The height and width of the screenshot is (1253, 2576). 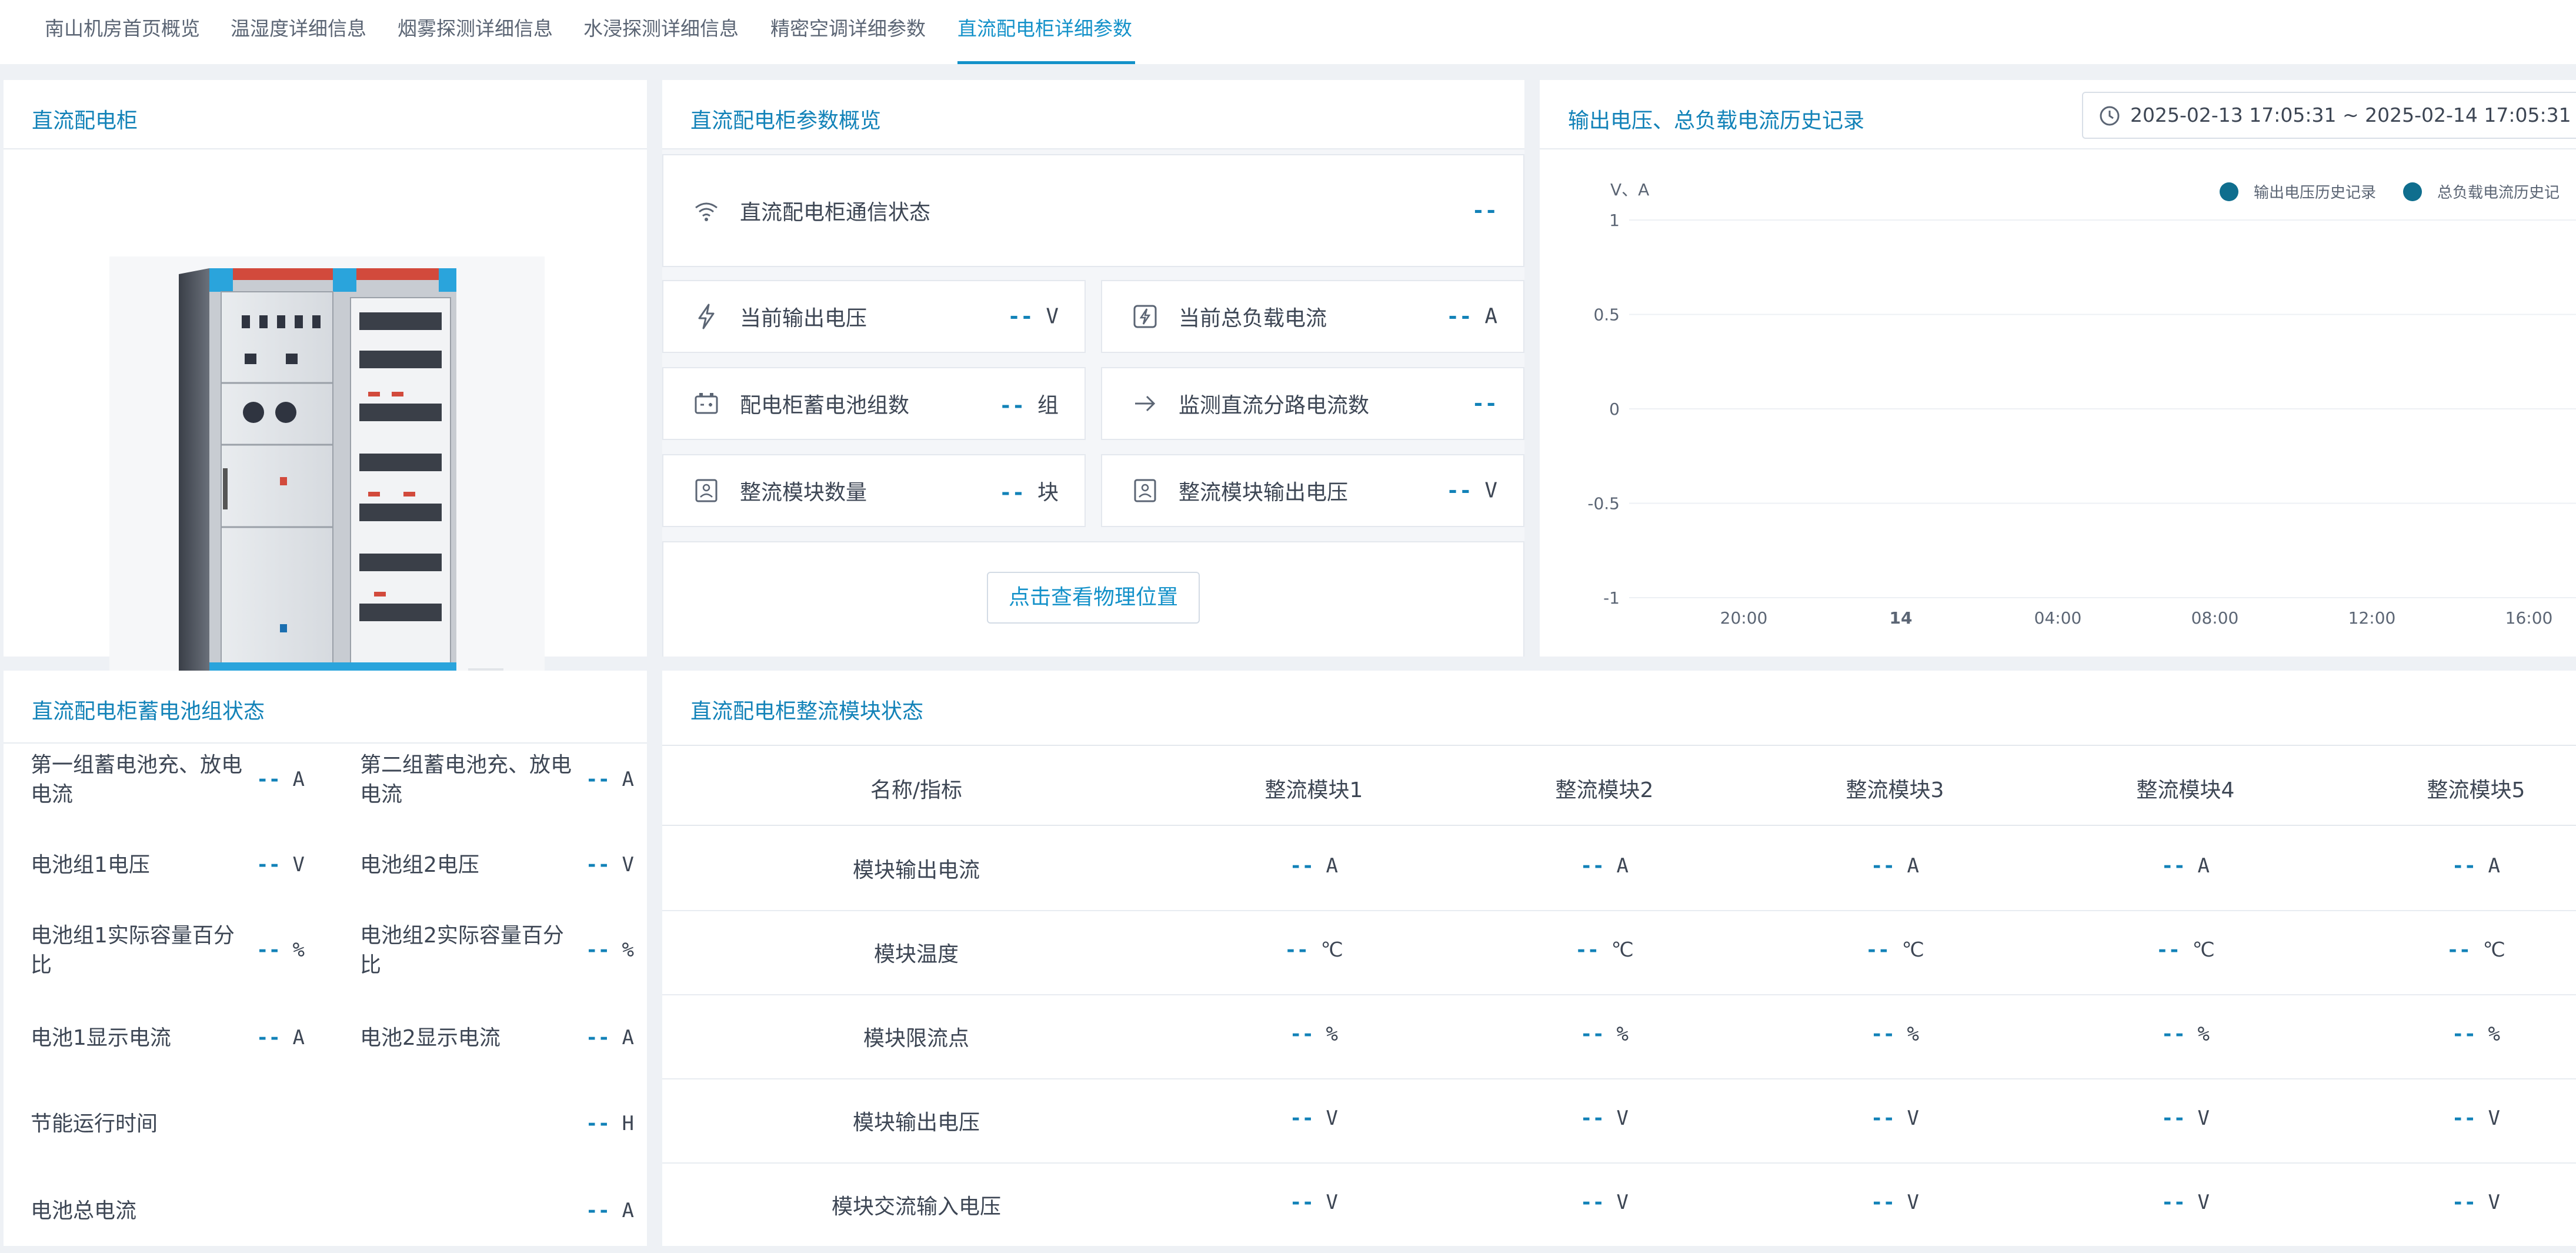 I want to click on battery-total-current-label: 电池总电流, so click(x=84, y=1211).